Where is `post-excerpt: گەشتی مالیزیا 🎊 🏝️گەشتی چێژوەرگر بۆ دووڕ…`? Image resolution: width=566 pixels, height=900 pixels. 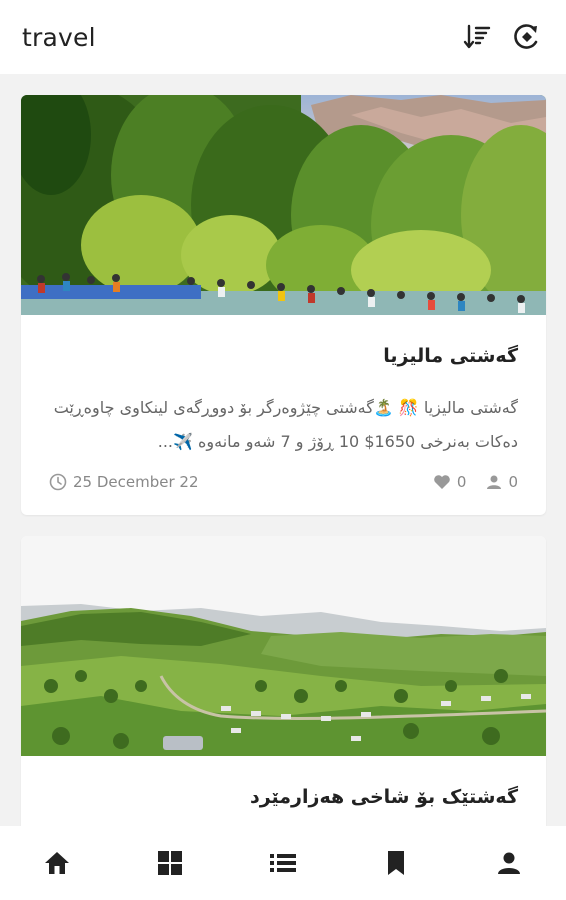 post-excerpt: گەشتی مالیزیا 🎊 🏝️گەشتی چێژوەرگر بۆ دووڕ… is located at coordinates (285, 424).